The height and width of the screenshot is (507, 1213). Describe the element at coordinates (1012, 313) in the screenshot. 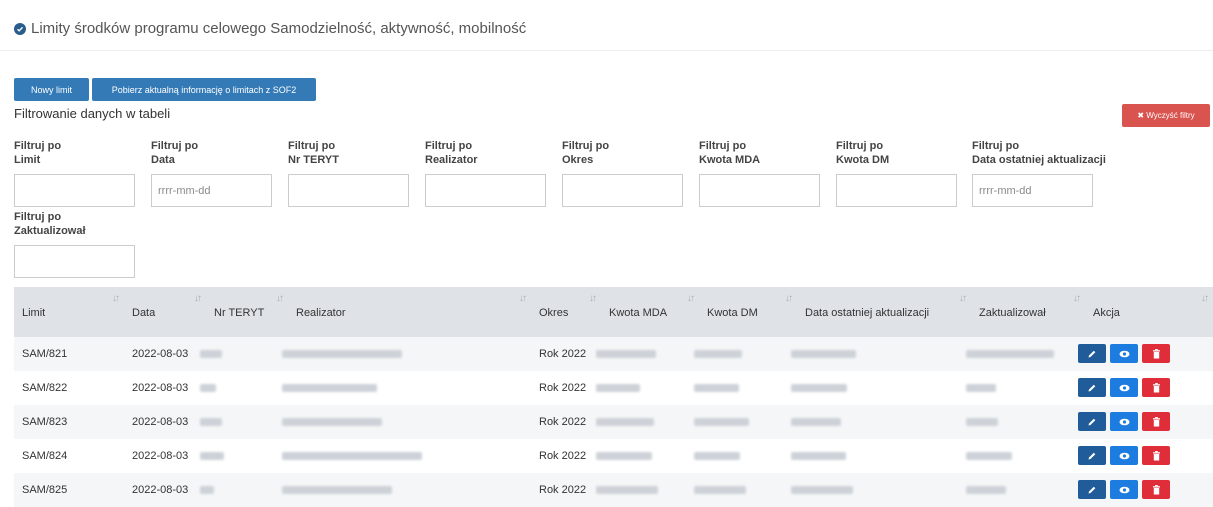

I see `column-header-label: Zaktualizował` at that location.